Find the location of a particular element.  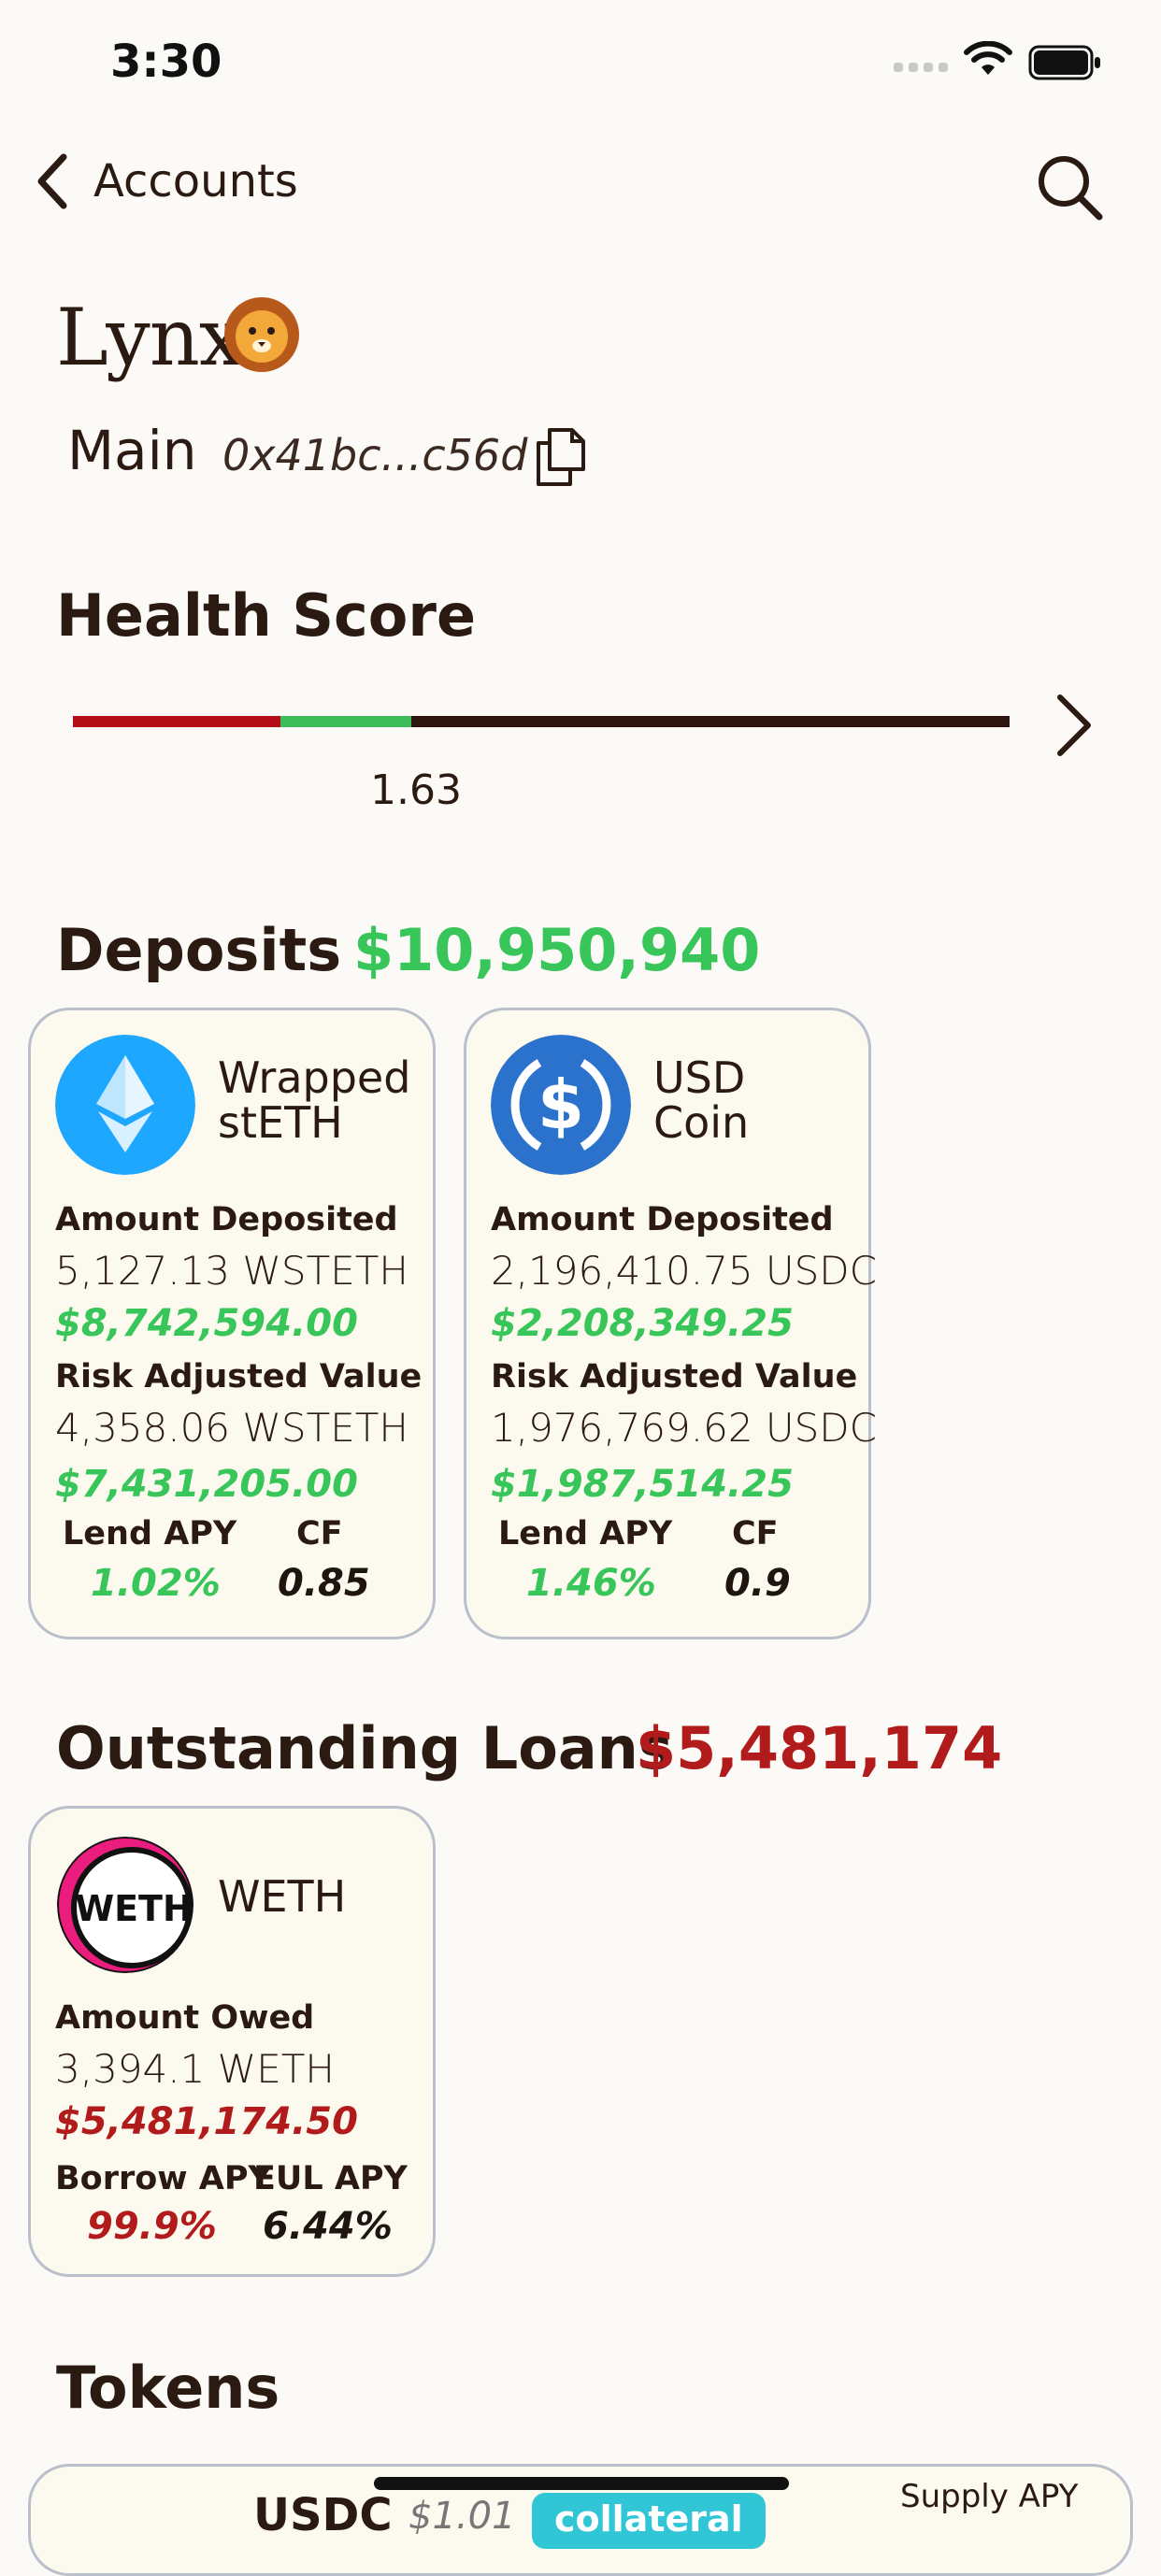

lend-apy-value: 1.46% is located at coordinates (591, 1583).